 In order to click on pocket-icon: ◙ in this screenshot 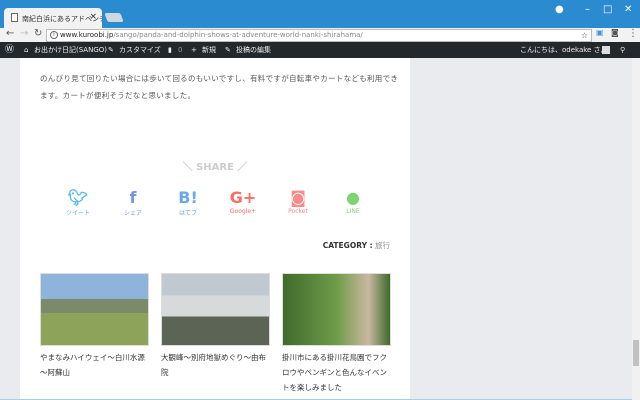, I will do `click(298, 197)`.